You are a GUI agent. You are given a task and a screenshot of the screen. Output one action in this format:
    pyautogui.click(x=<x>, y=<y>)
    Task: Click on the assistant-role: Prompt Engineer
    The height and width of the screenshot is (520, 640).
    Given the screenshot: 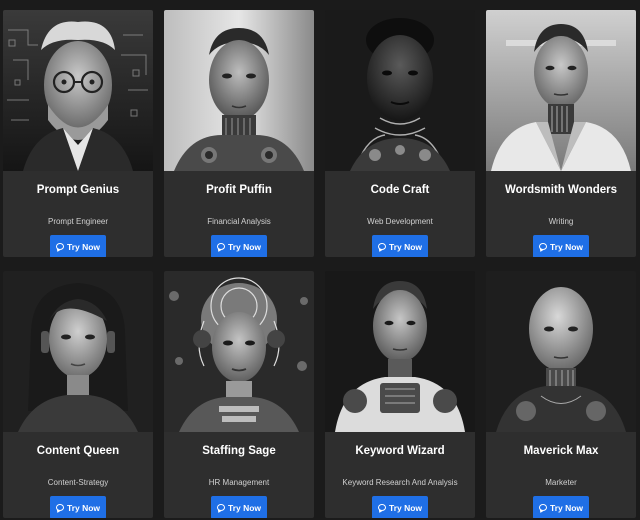 What is the action you would take?
    pyautogui.click(x=78, y=221)
    